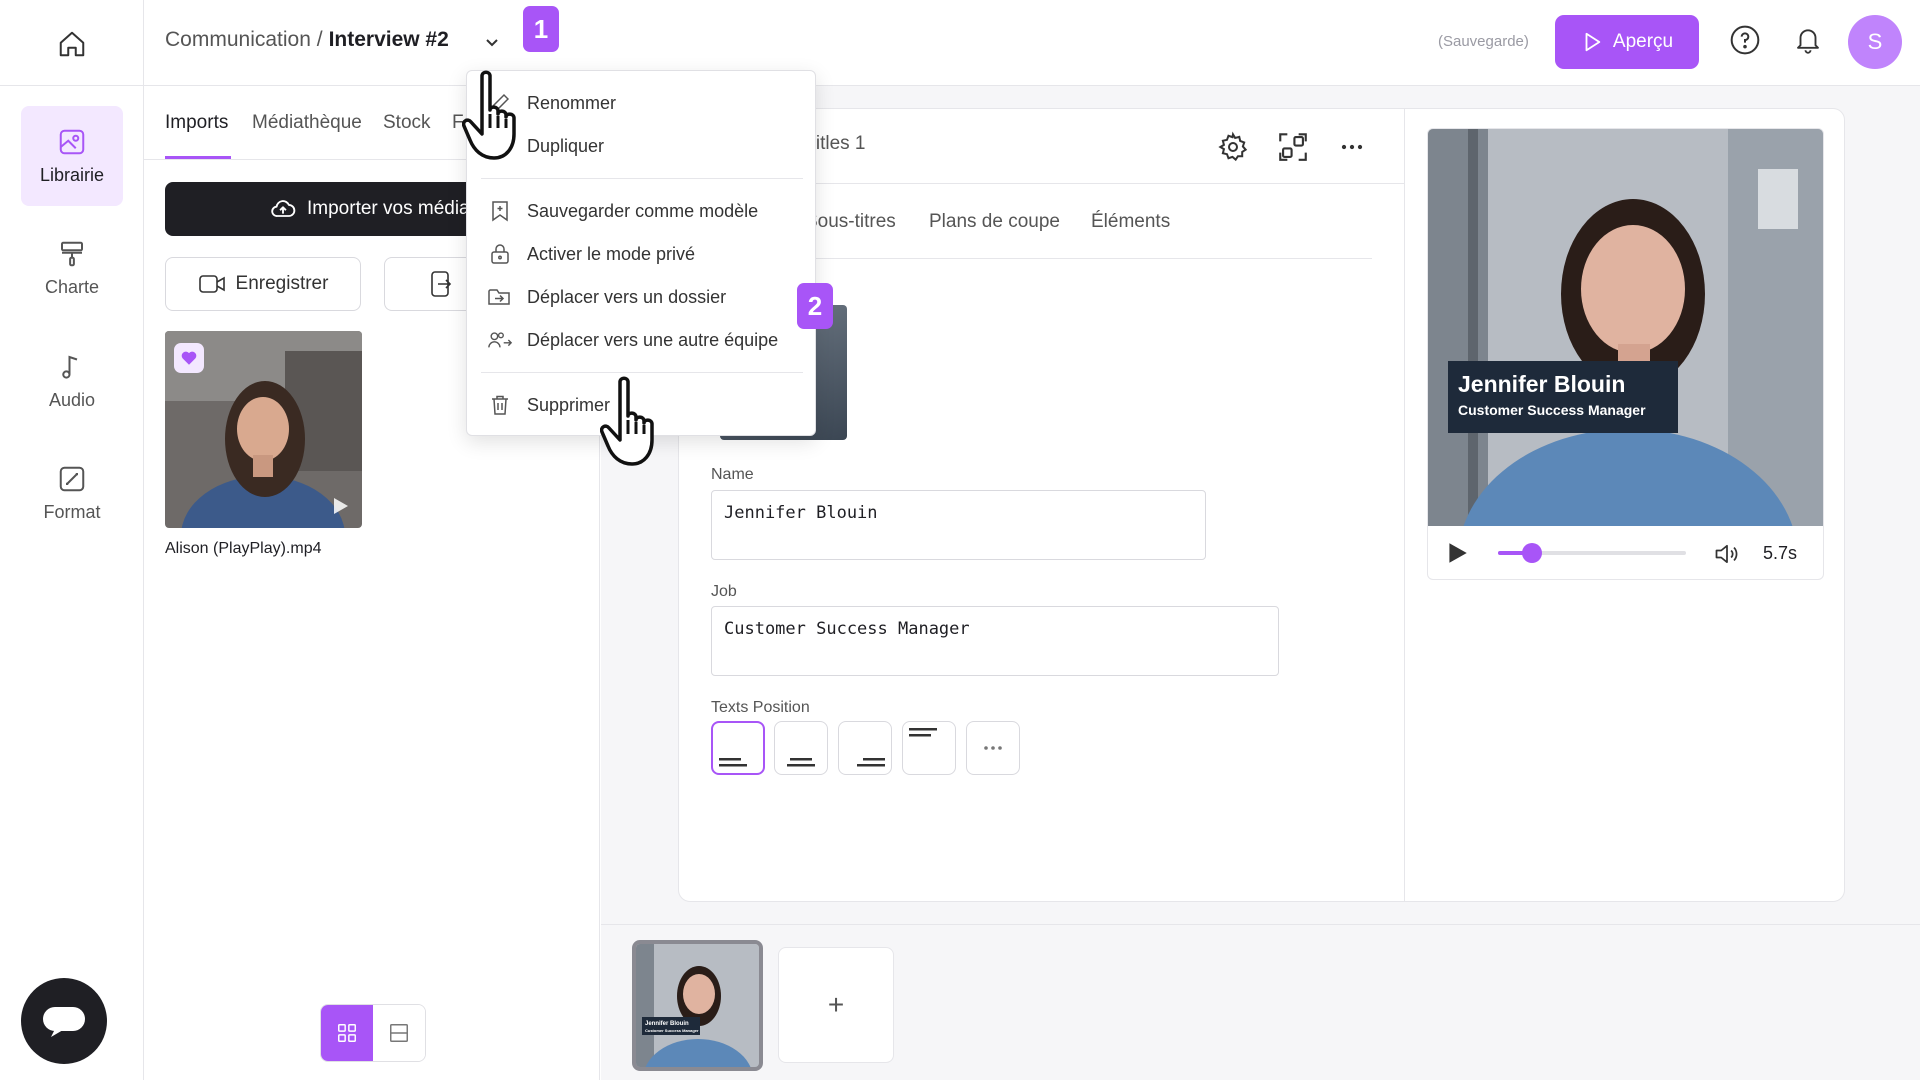  Describe the element at coordinates (72, 156) in the screenshot. I see `rail-item-librairie: Librairie` at that location.